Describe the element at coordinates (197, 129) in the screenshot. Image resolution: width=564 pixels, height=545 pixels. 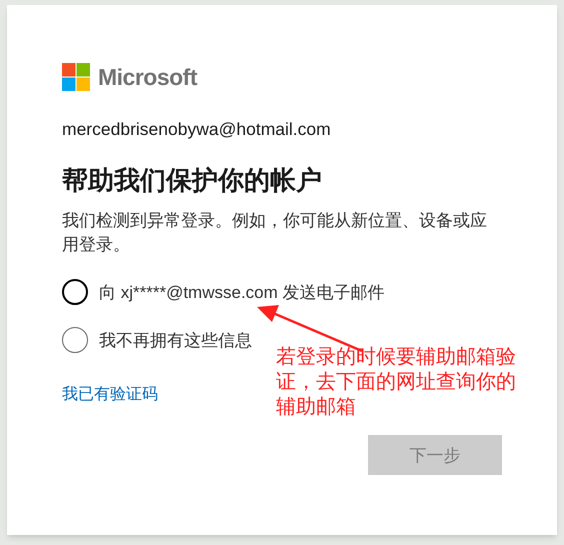
I see `account-email: mercedbrisenobywa@hotmail.com` at that location.